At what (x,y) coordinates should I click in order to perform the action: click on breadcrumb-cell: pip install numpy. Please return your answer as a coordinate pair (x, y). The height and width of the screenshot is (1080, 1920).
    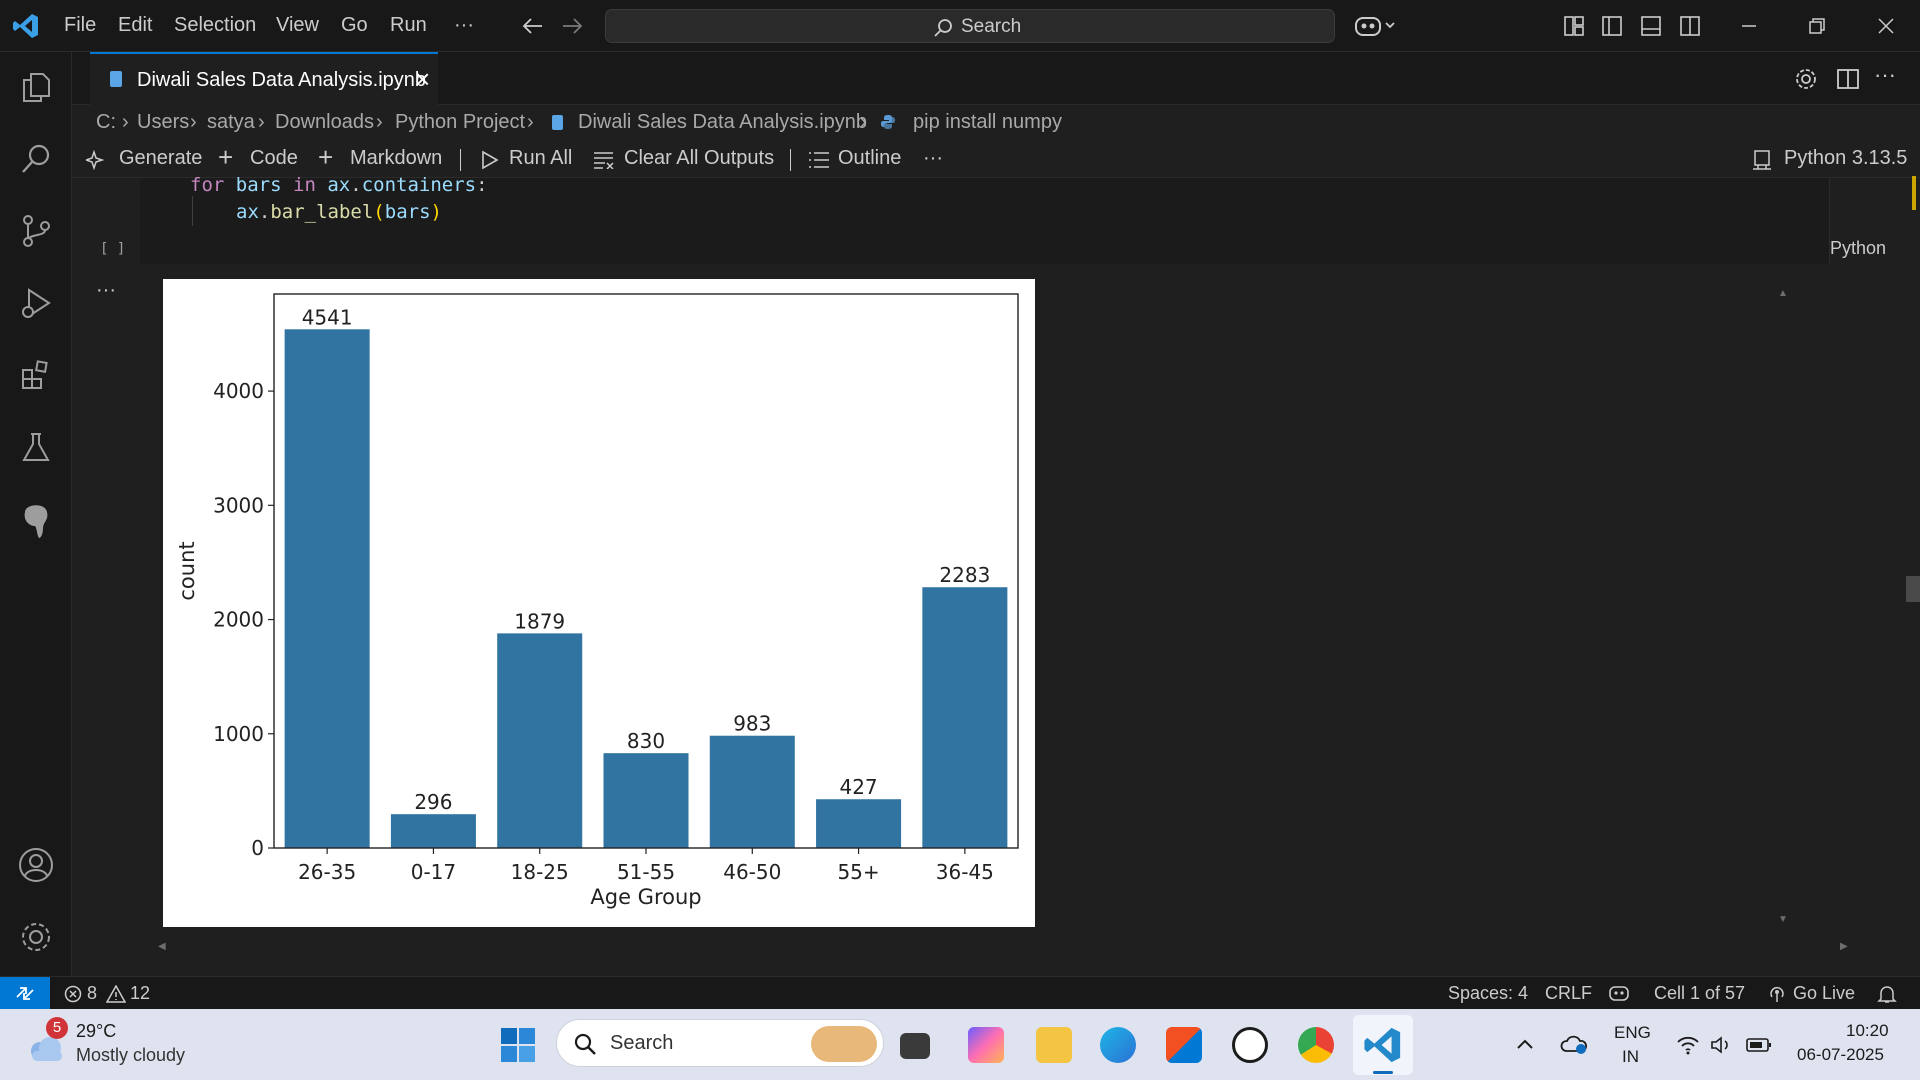
    Looking at the image, I should click on (987, 122).